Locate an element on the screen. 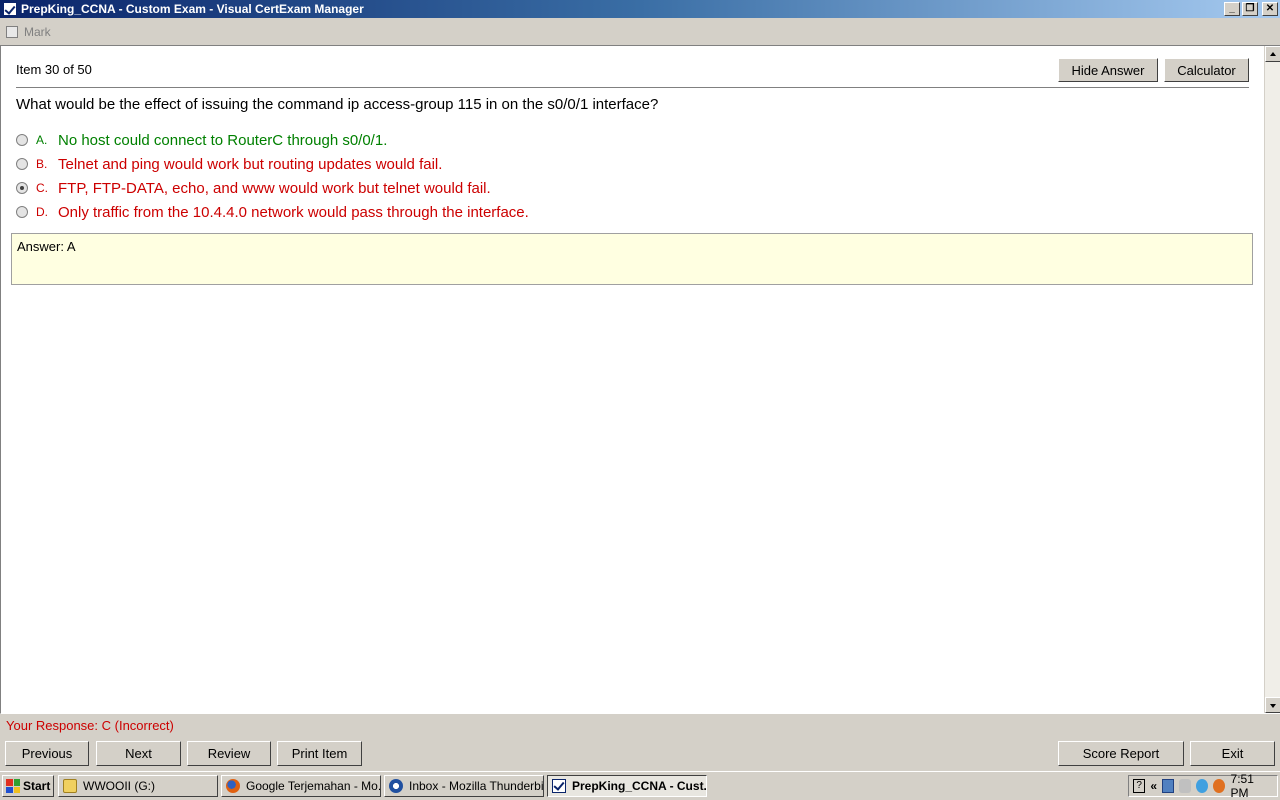 The height and width of the screenshot is (800, 1280). response-status: Your Response: C (Incorrect) is located at coordinates (90, 725).